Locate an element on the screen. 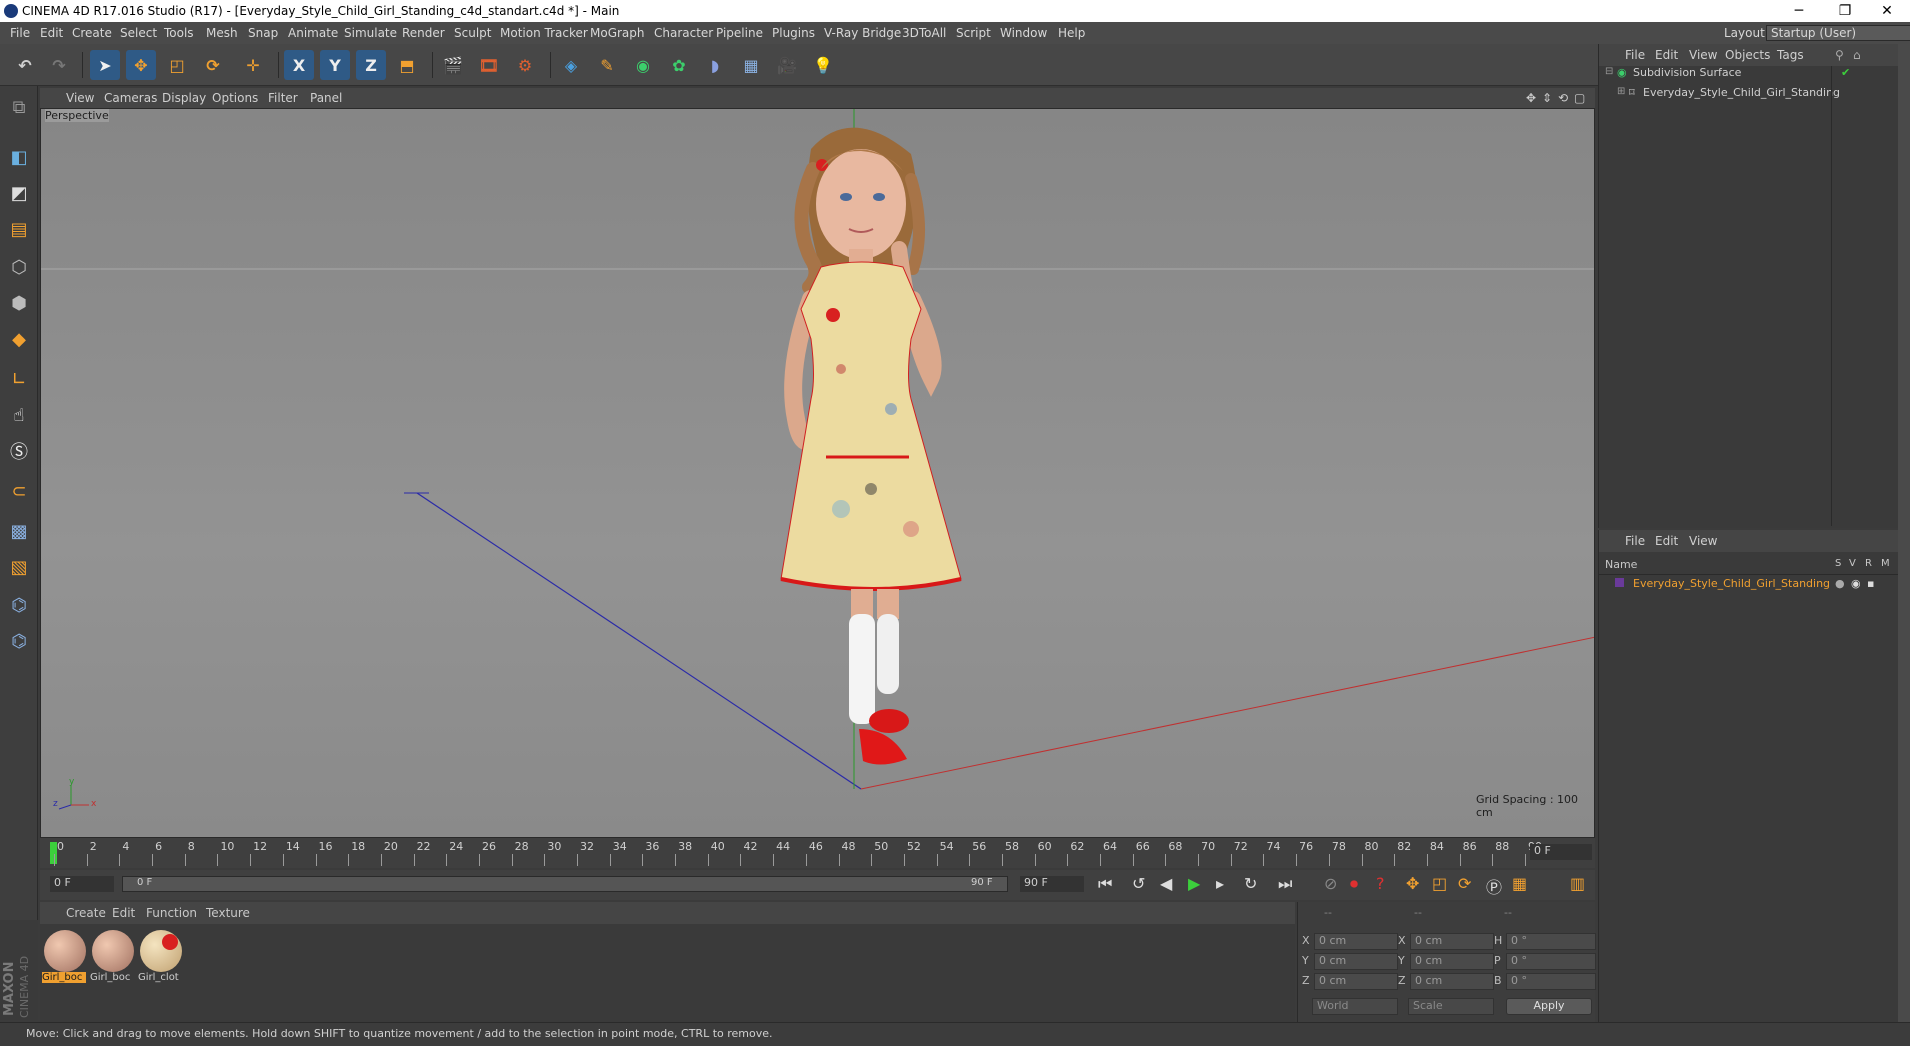 The width and height of the screenshot is (1910, 1046). polygons-mode-icon: ◆ is located at coordinates (19, 339).